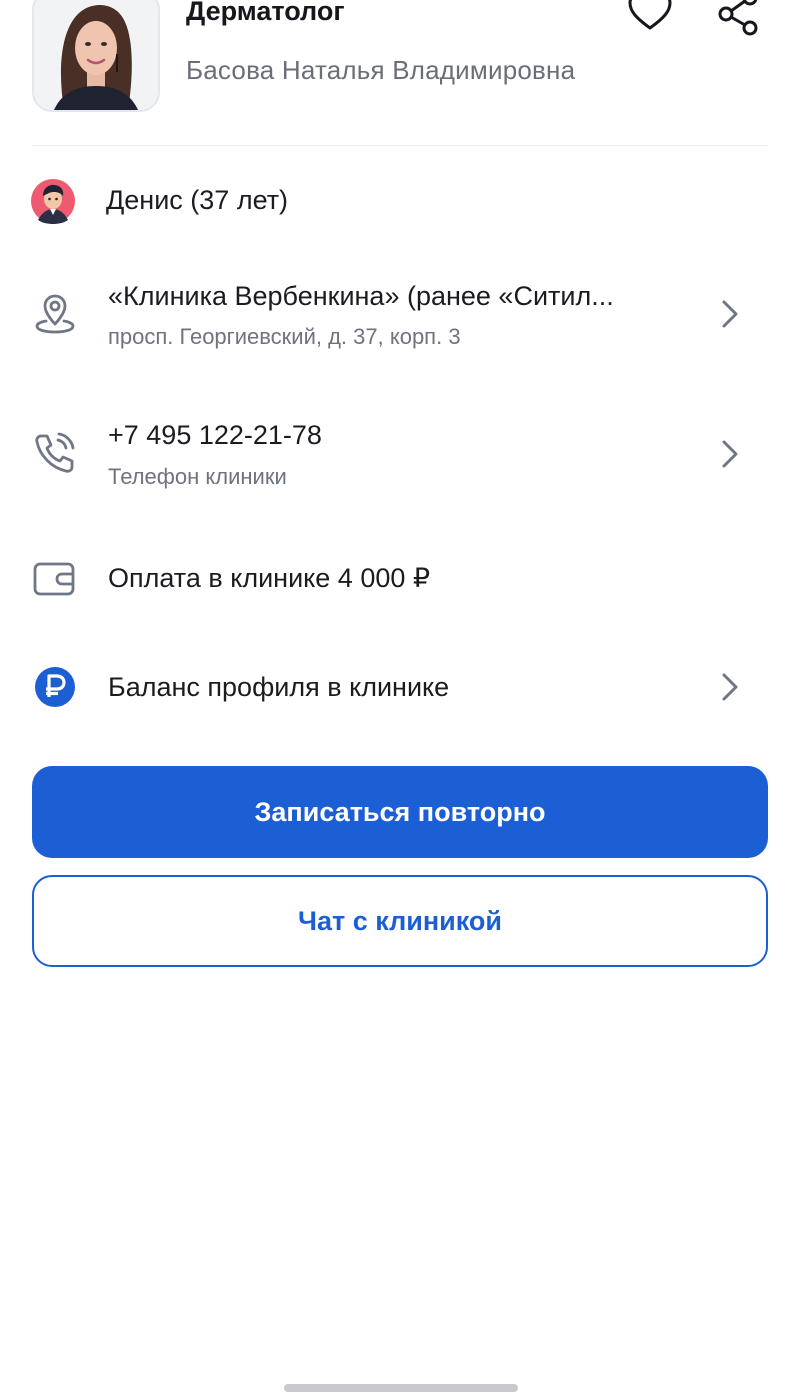 The height and width of the screenshot is (1400, 798). I want to click on home-indicator, so click(401, 1388).